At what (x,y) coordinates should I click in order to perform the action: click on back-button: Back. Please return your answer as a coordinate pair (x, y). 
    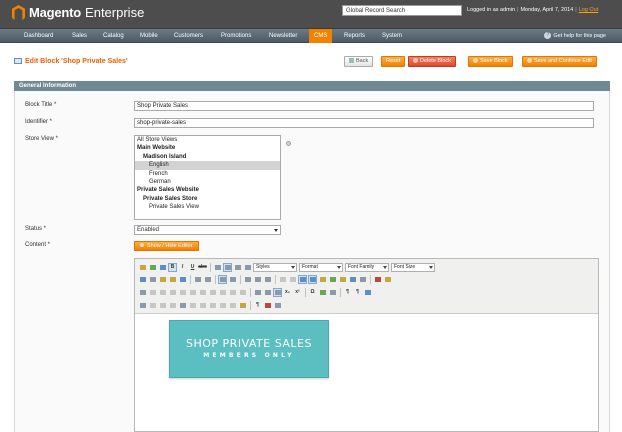
    Looking at the image, I should click on (359, 61).